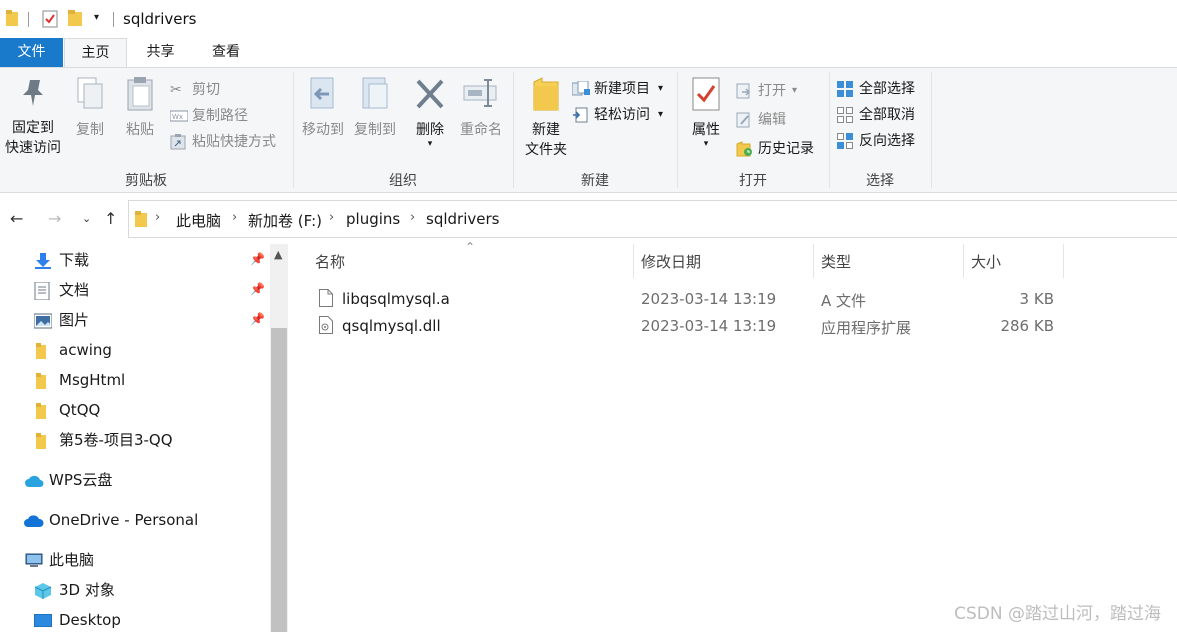 Image resolution: width=1177 pixels, height=636 pixels. I want to click on nav-label: QtQQ, so click(80, 410).